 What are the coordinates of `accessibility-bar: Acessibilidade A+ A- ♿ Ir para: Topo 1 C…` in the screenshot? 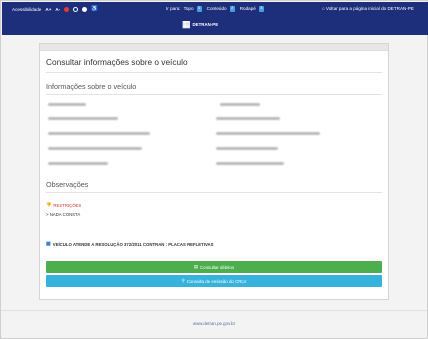 It's located at (215, 9).